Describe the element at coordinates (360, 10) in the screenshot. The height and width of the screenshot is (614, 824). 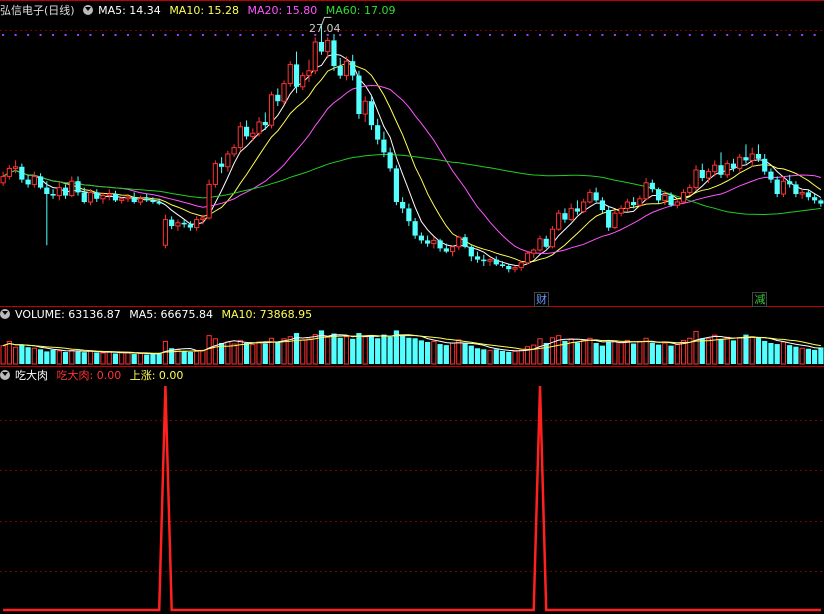
I see `ma60-label: MA60: 17.09` at that location.